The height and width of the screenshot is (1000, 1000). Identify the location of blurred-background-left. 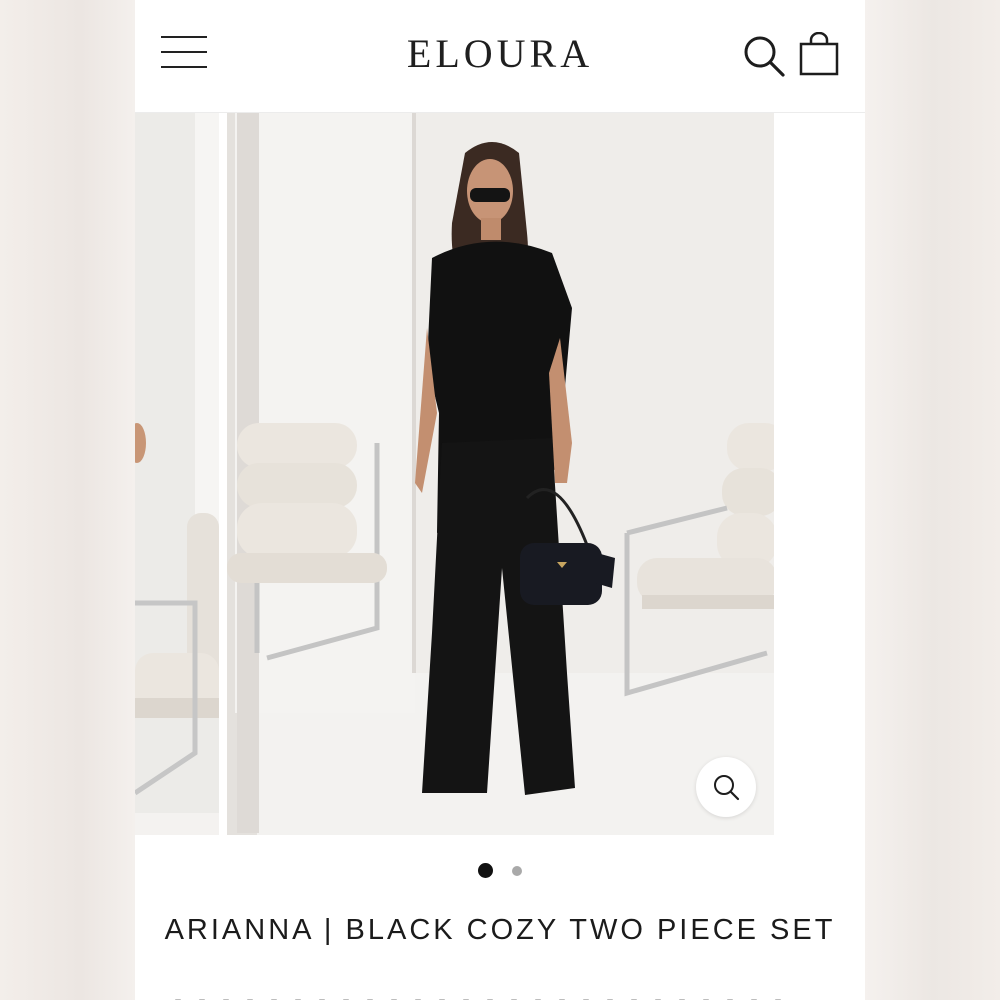
(67, 500).